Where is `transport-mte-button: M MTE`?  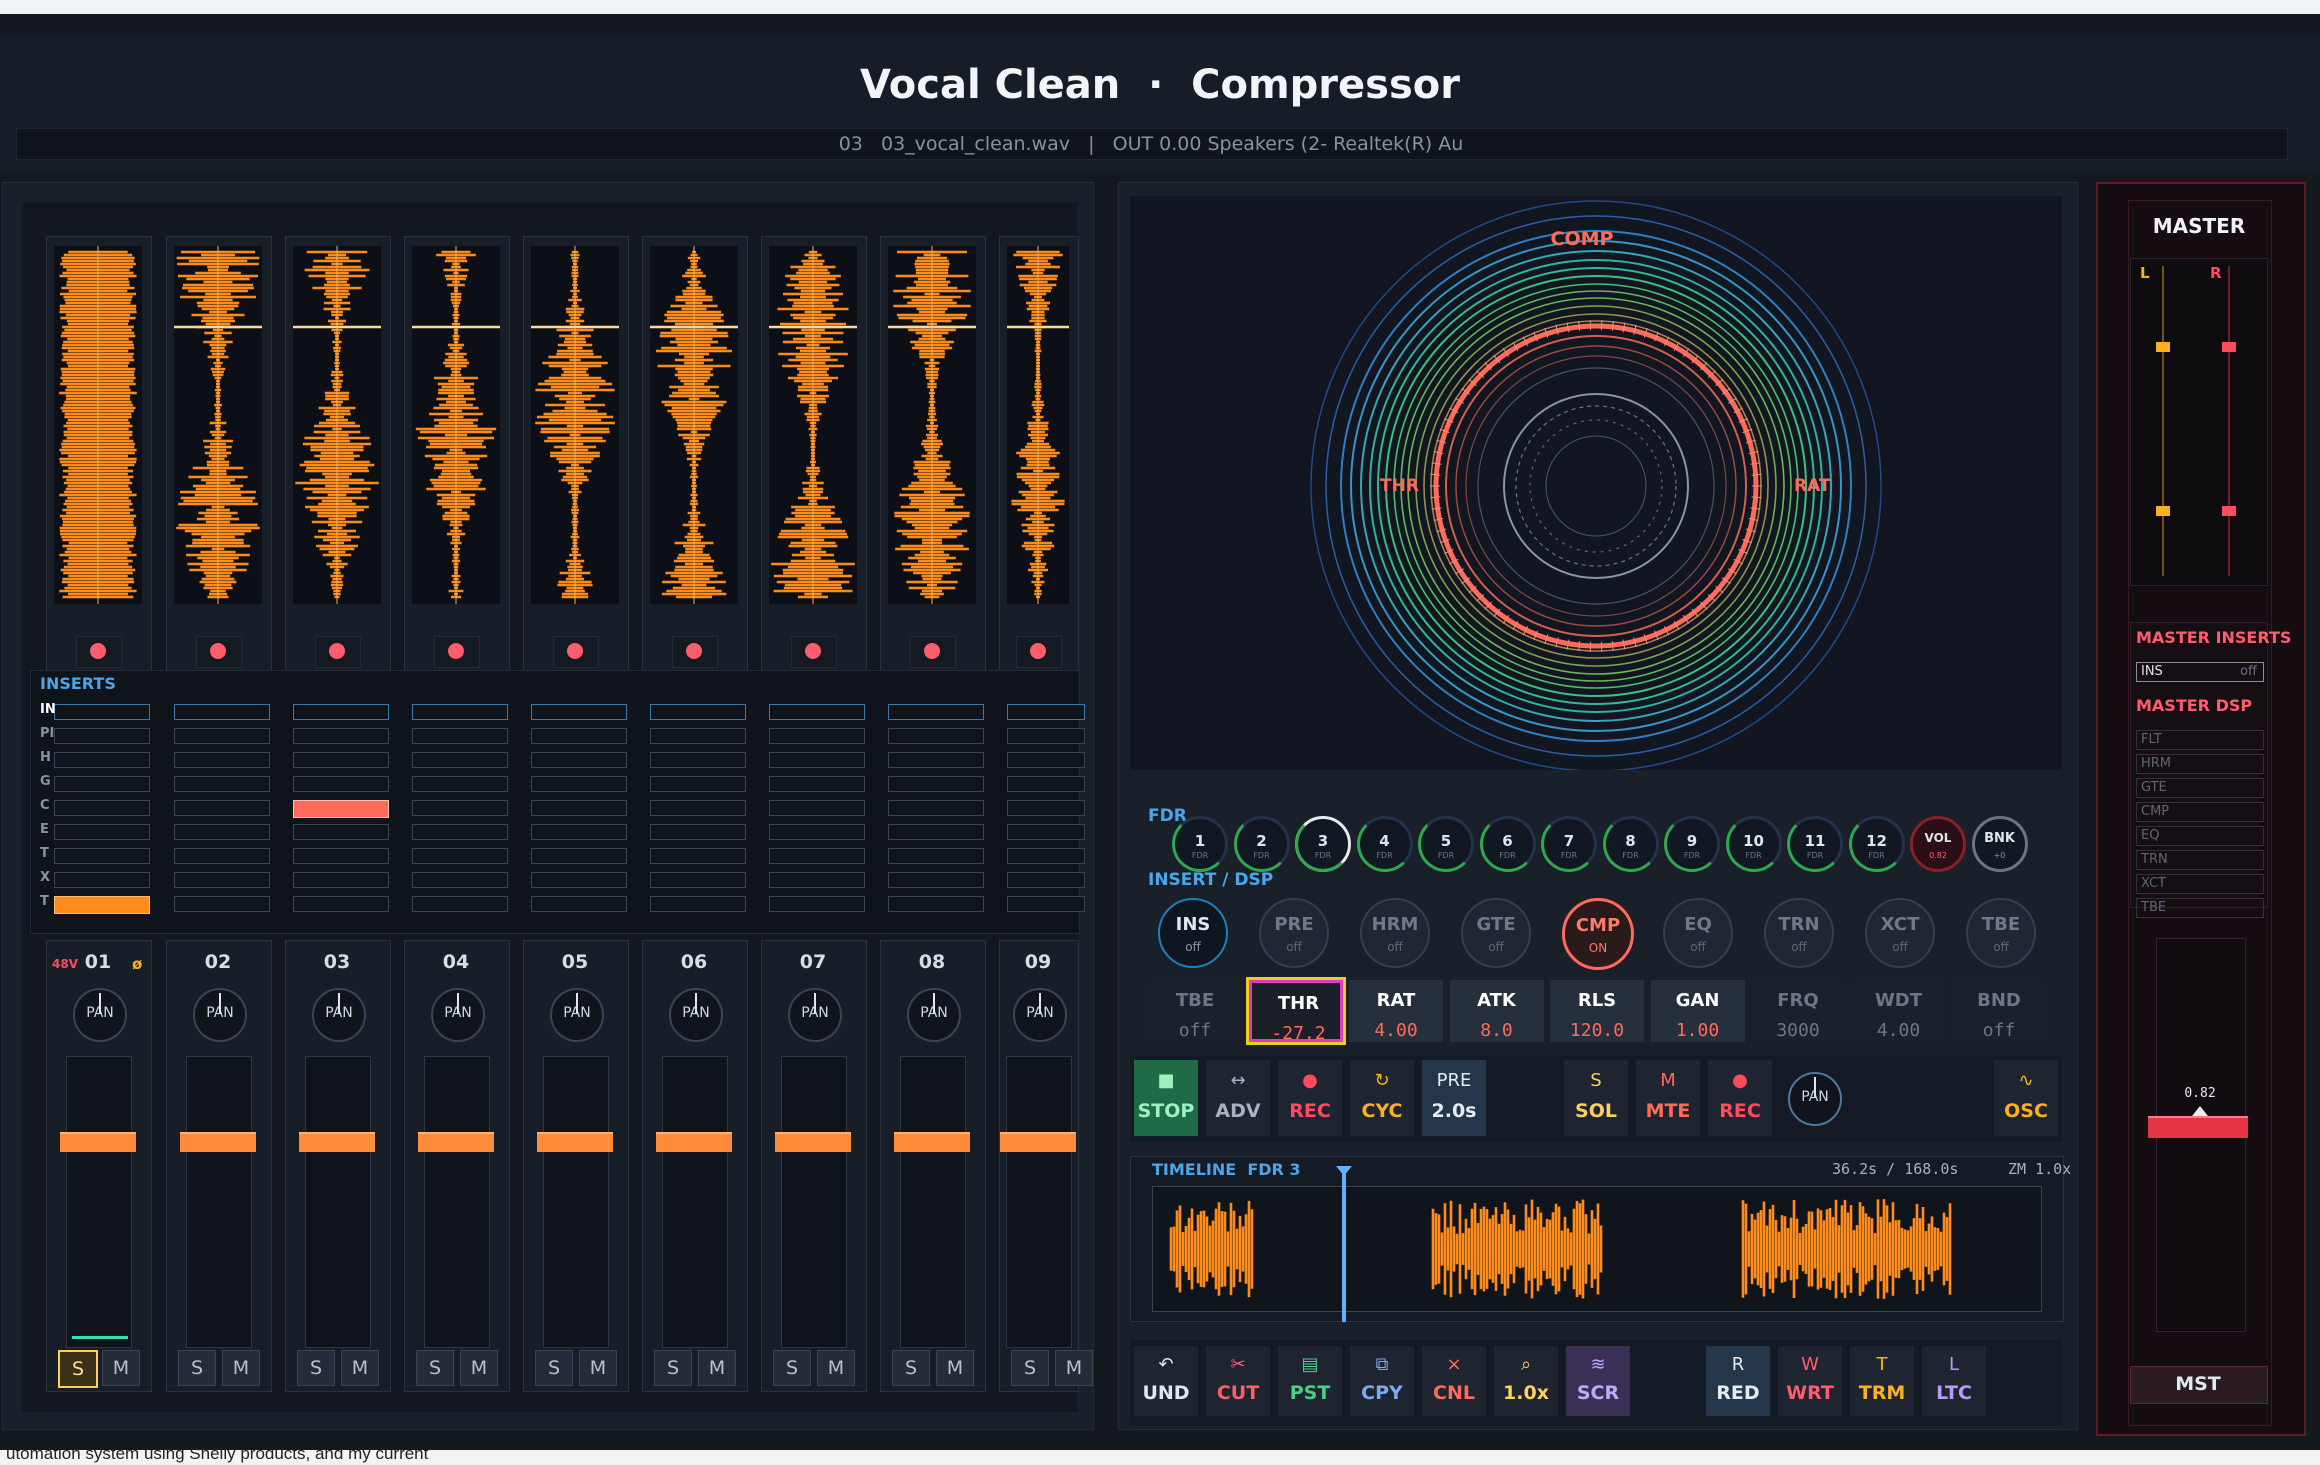
transport-mte-button: M MTE is located at coordinates (1668, 1098).